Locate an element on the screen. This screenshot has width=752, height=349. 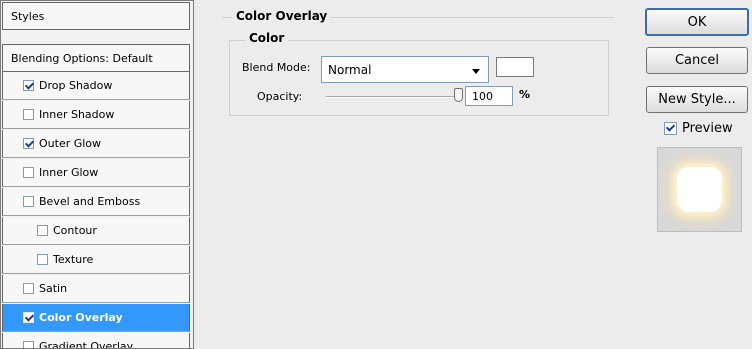
preview-glow-shape is located at coordinates (699, 189).